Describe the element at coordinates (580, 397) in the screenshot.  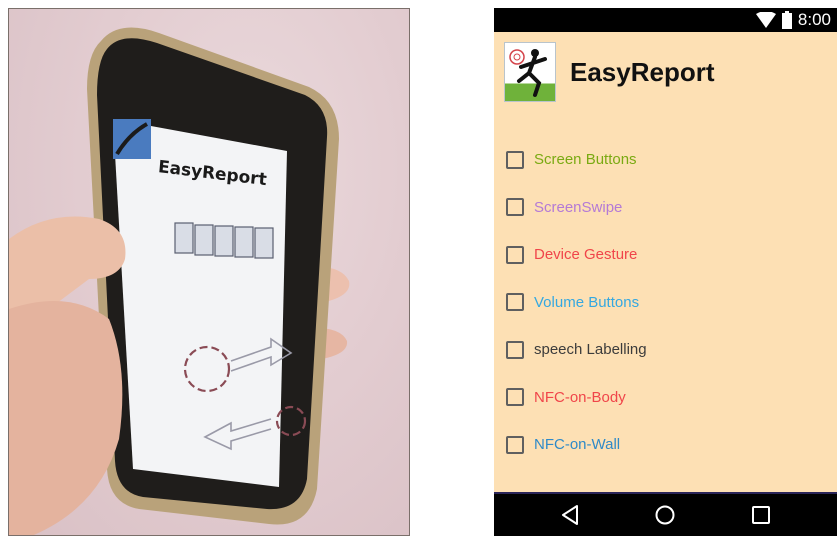
I see `option-label: NFC-on-Body` at that location.